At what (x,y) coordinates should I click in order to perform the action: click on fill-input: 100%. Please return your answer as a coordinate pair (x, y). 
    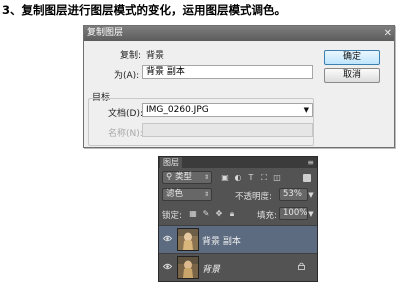
    Looking at the image, I should click on (293, 213).